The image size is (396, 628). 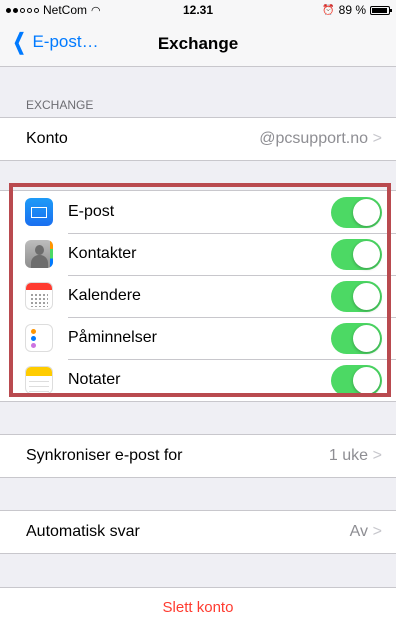 I want to click on calendar-icon, so click(x=39, y=296).